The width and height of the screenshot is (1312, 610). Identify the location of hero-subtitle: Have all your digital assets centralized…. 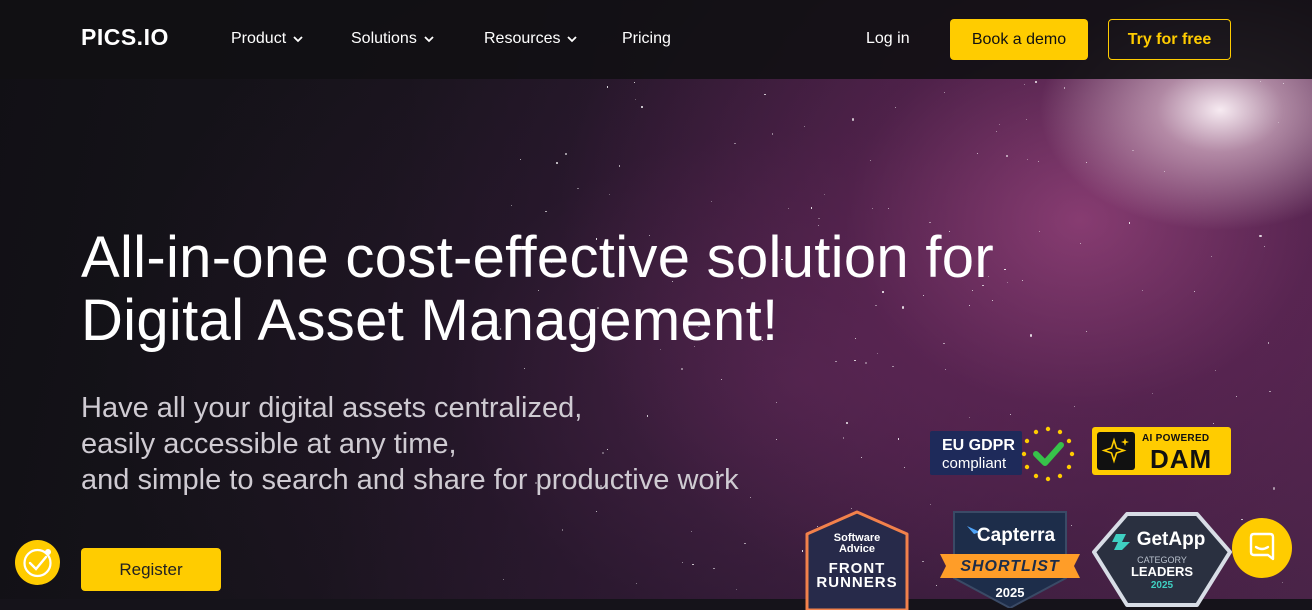
(410, 444).